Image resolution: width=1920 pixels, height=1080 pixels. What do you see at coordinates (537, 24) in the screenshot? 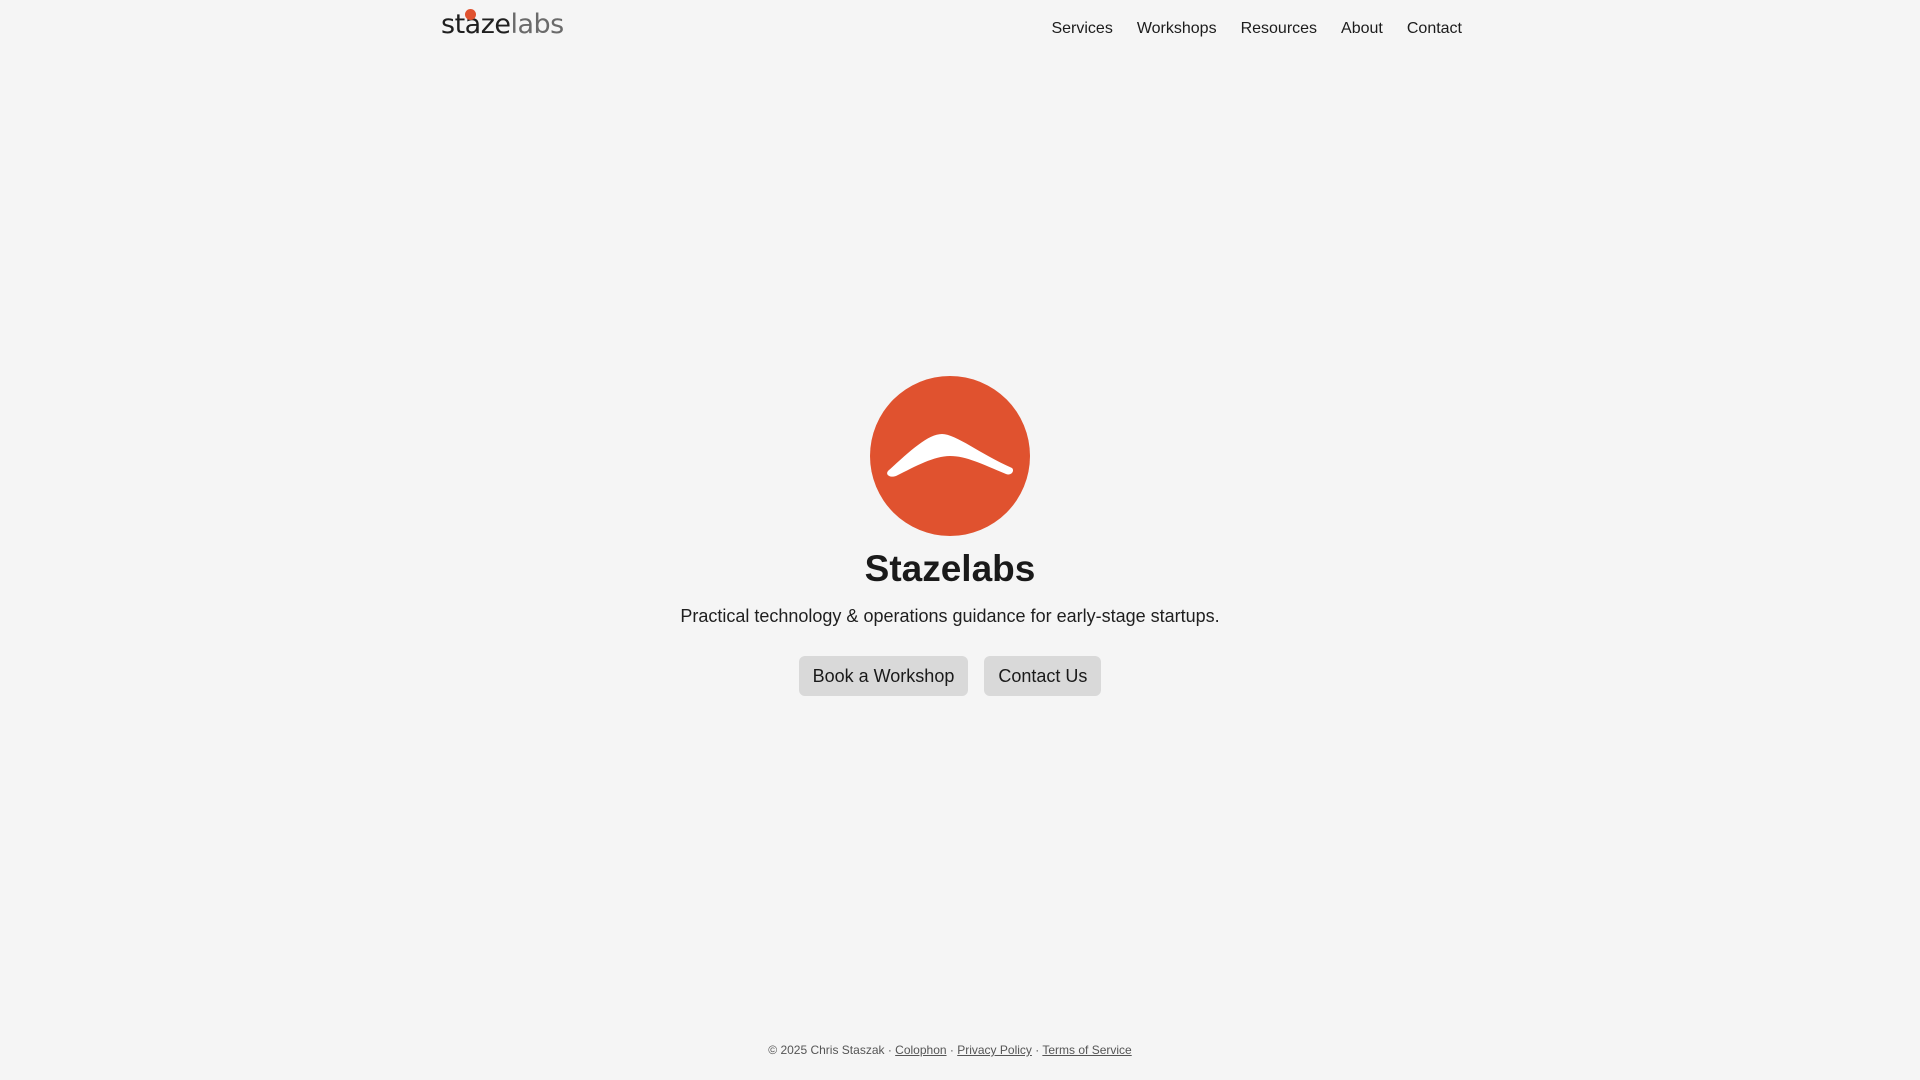
I see `brand-wordmark-light: labs` at bounding box center [537, 24].